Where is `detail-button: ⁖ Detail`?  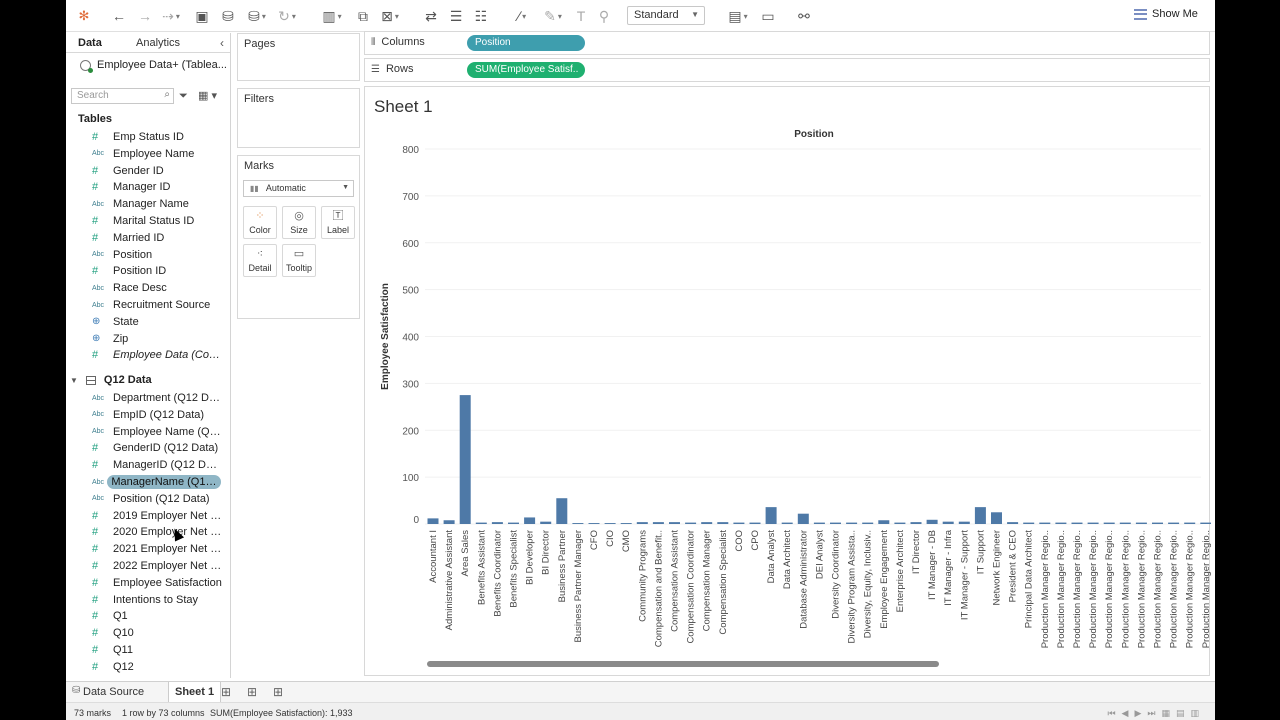
detail-button: ⁖ Detail is located at coordinates (260, 260).